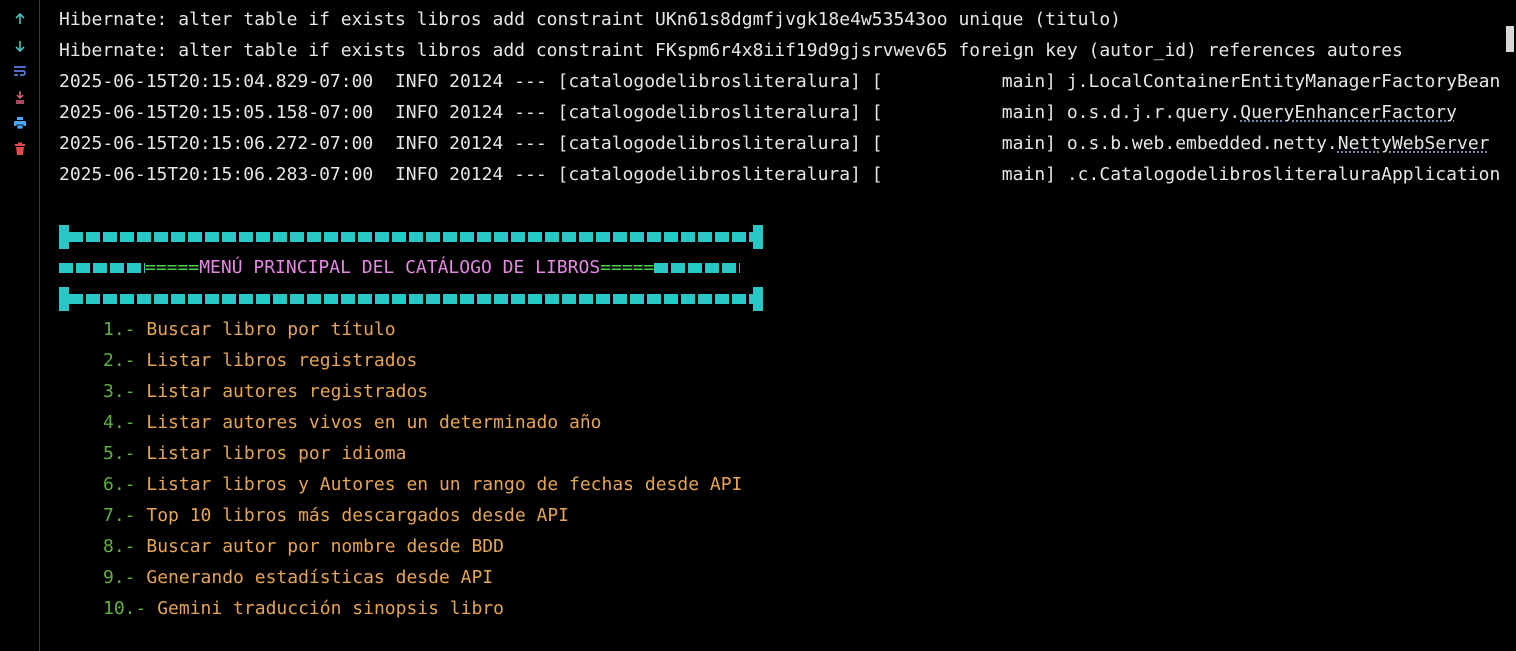  I want to click on menu-item-number: 7.-, so click(119, 515).